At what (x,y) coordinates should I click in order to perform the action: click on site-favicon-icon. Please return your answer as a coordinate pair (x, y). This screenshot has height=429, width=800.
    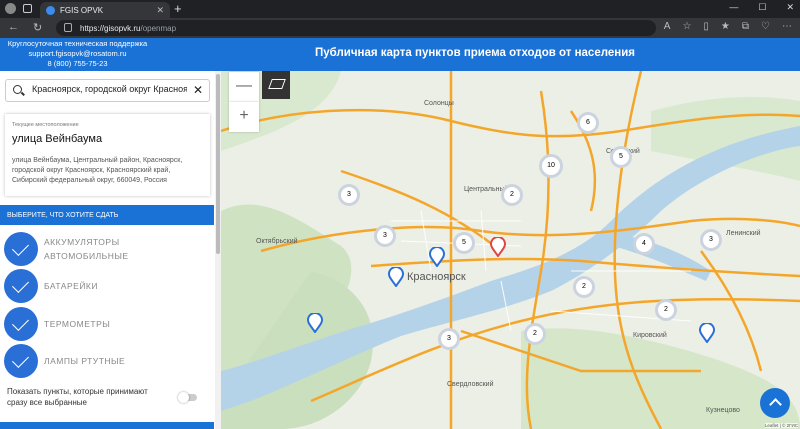
    Looking at the image, I should click on (50, 10).